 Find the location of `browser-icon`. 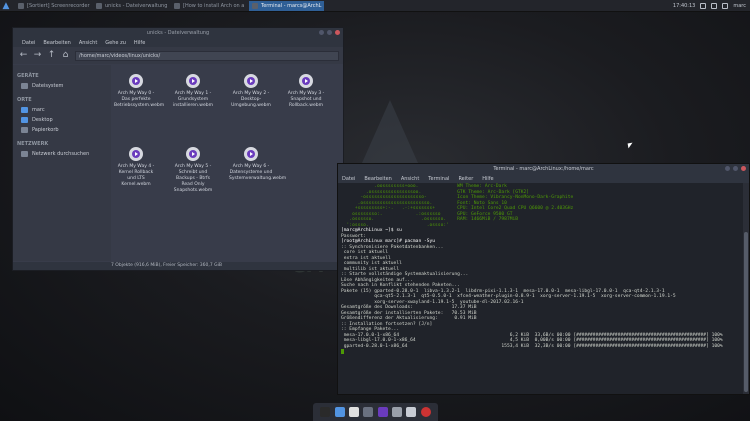

browser-icon is located at coordinates (353, 412).